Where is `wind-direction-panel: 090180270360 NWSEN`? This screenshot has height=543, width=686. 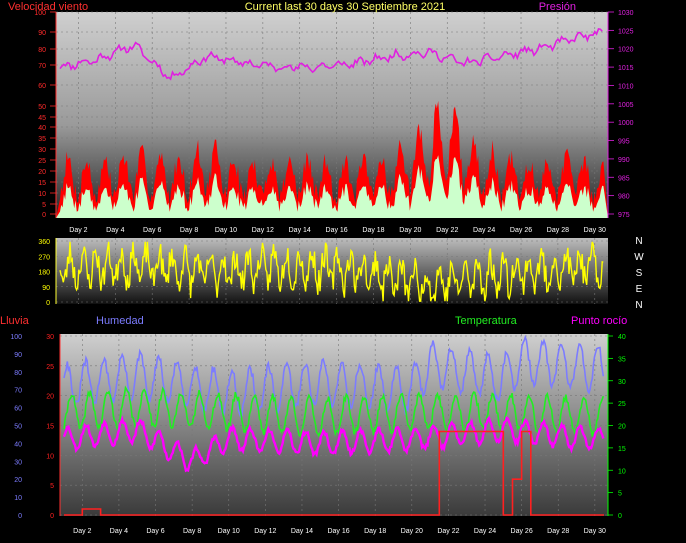 wind-direction-panel: 090180270360 NWSEN is located at coordinates (341, 273).